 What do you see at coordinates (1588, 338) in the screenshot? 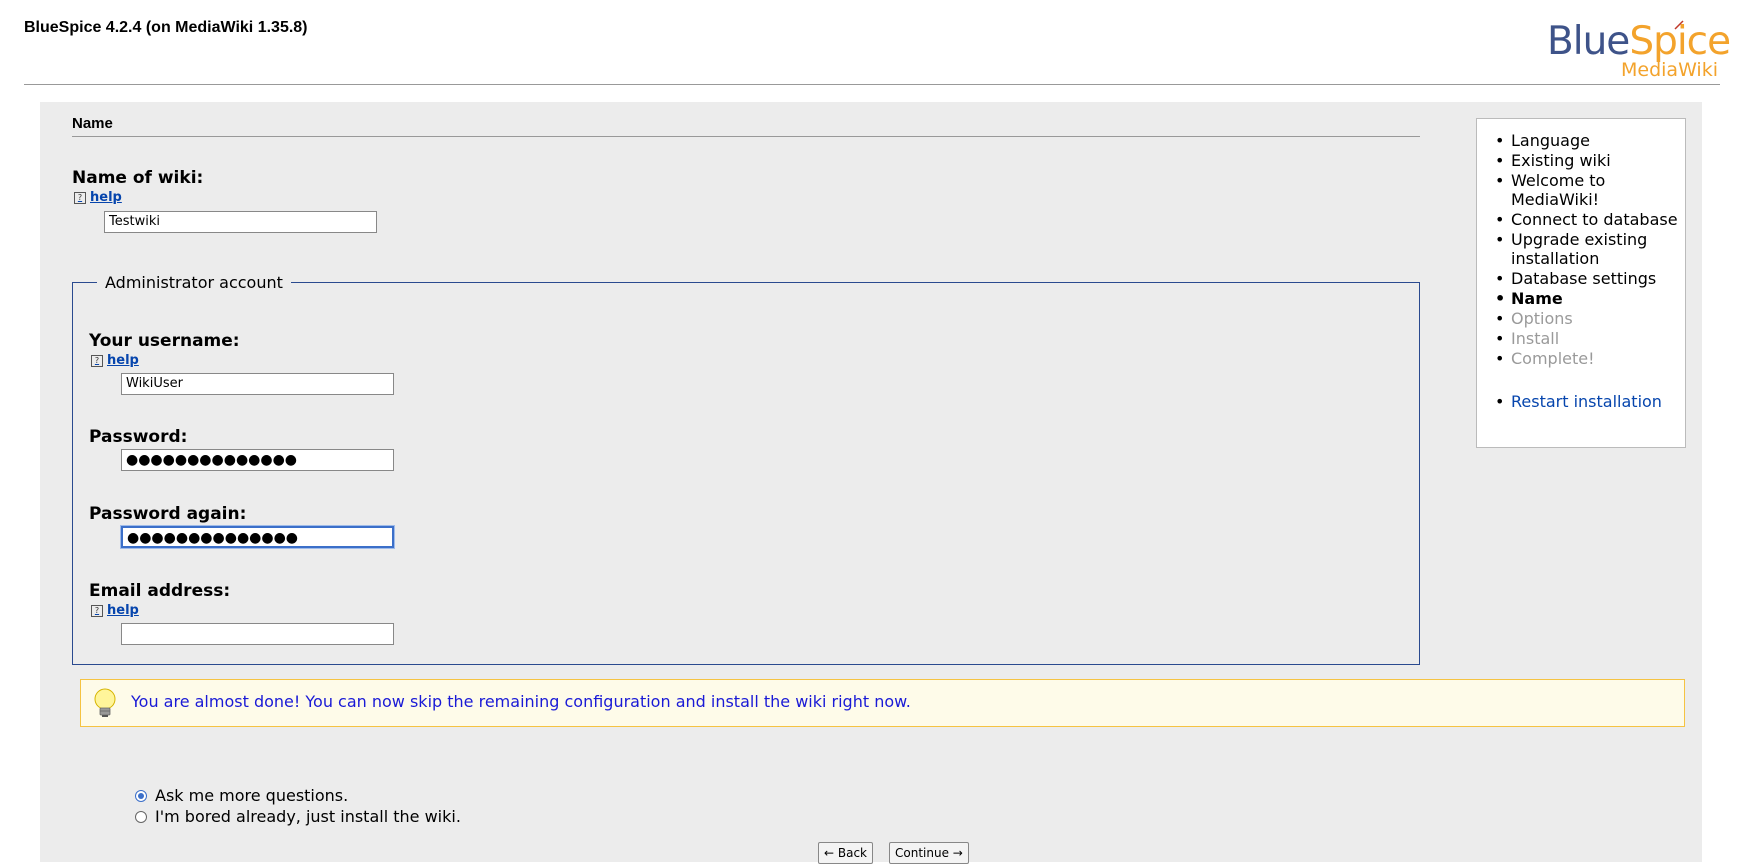
I see `step-install: Install` at bounding box center [1588, 338].